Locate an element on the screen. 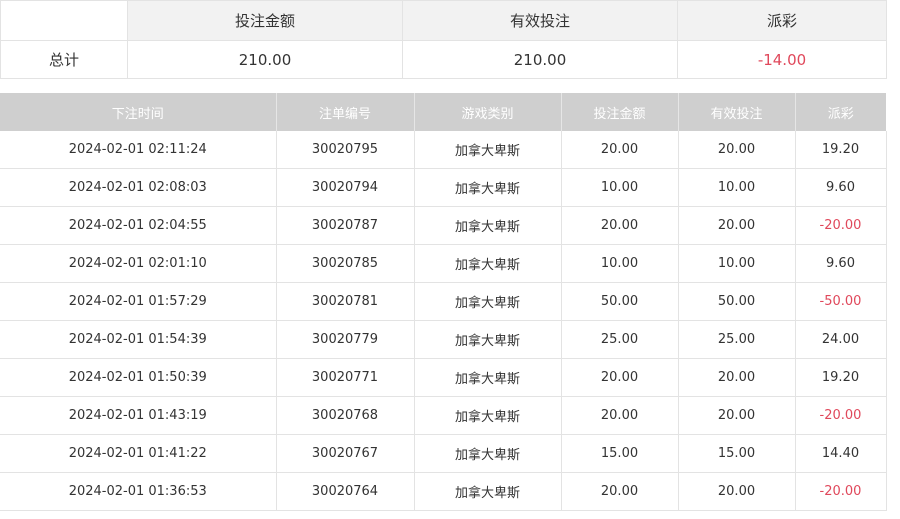 This screenshot has width=900, height=519. summary-header-valid: 有效投注 is located at coordinates (540, 20).